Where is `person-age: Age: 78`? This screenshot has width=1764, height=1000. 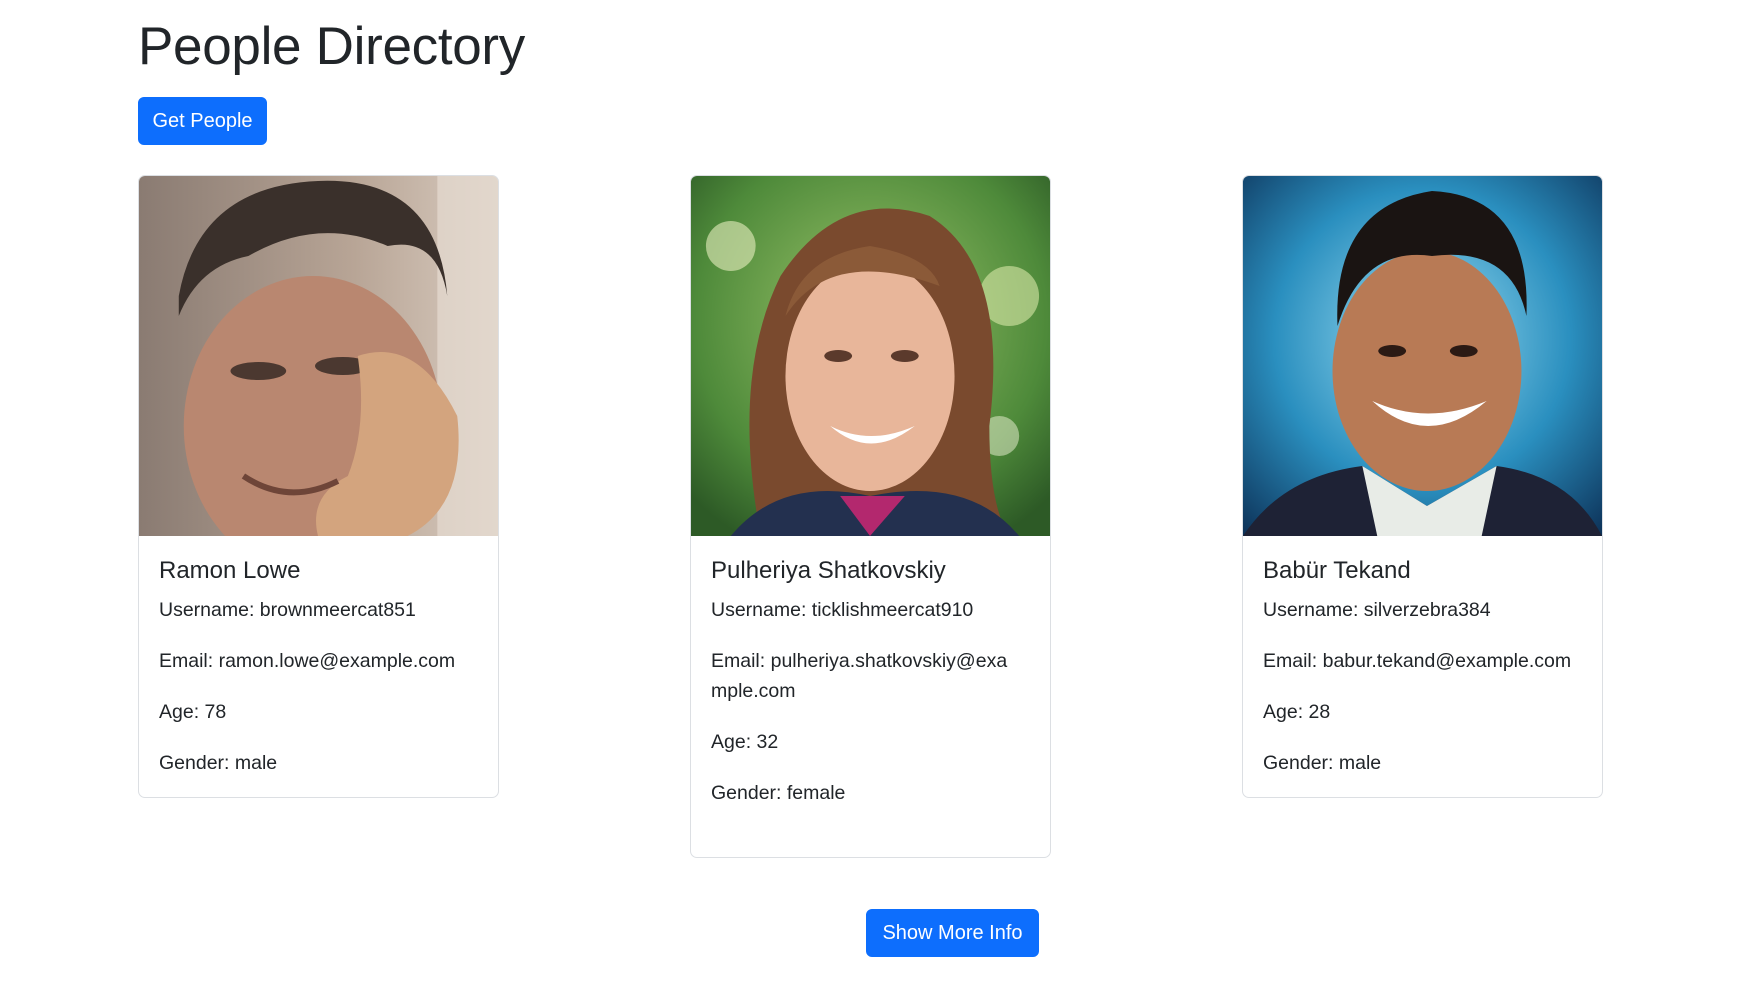 person-age: Age: 78 is located at coordinates (193, 712).